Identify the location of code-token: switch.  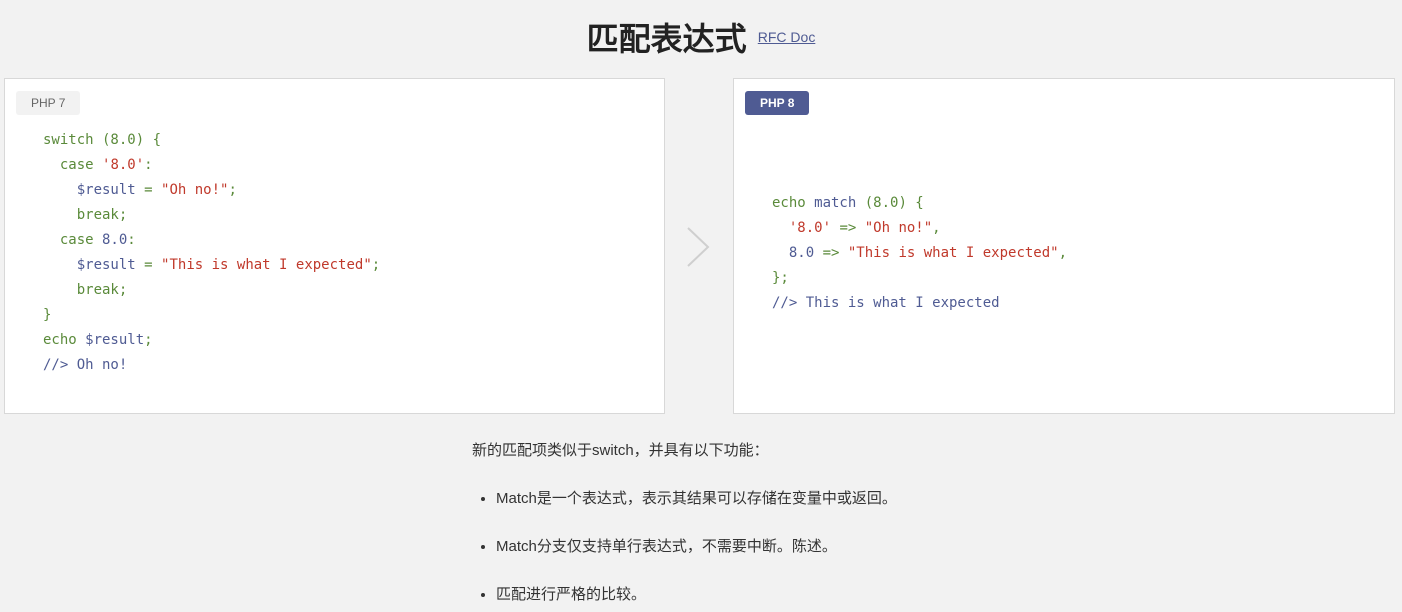
(68, 140).